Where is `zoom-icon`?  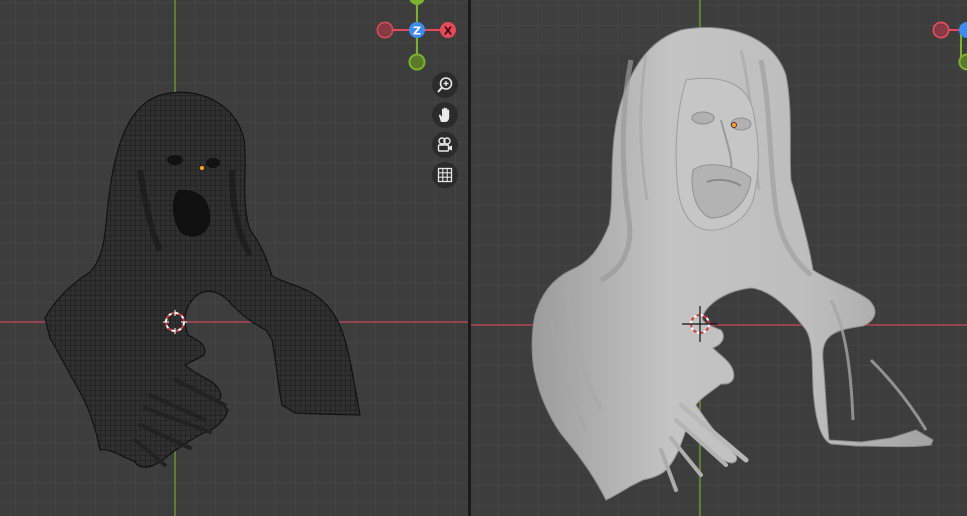
zoom-icon is located at coordinates (445, 85).